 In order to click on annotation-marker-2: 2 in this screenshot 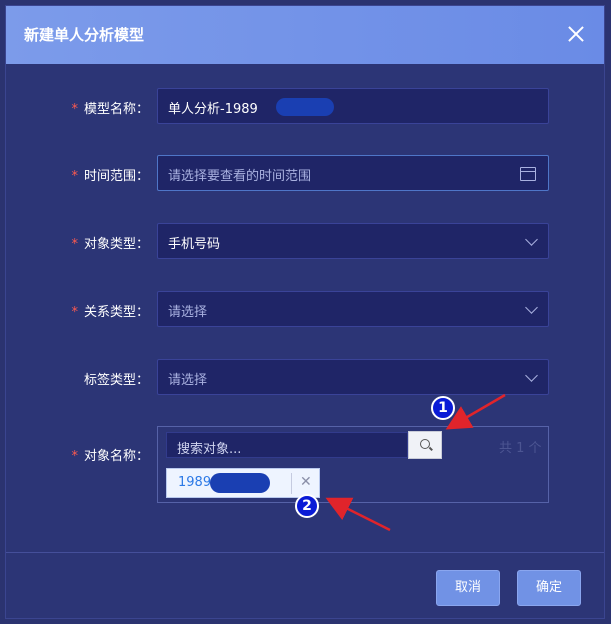, I will do `click(307, 506)`.